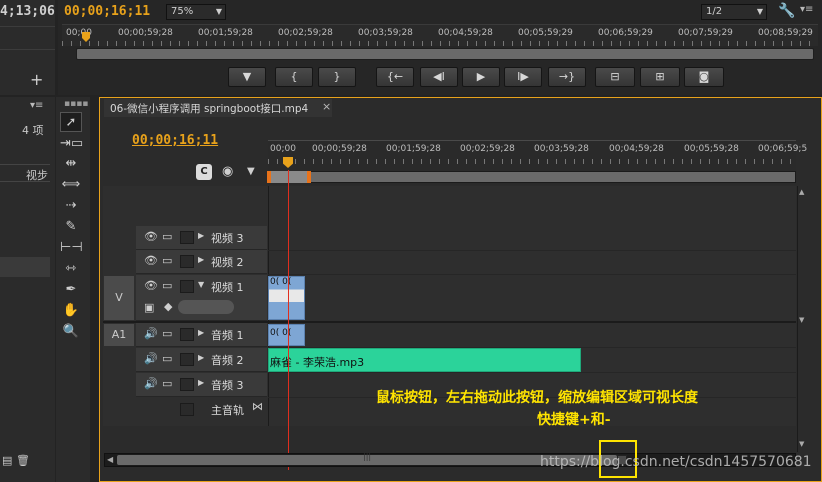 The width and height of the screenshot is (822, 482). What do you see at coordinates (25, 267) in the screenshot?
I see `bin-row` at bounding box center [25, 267].